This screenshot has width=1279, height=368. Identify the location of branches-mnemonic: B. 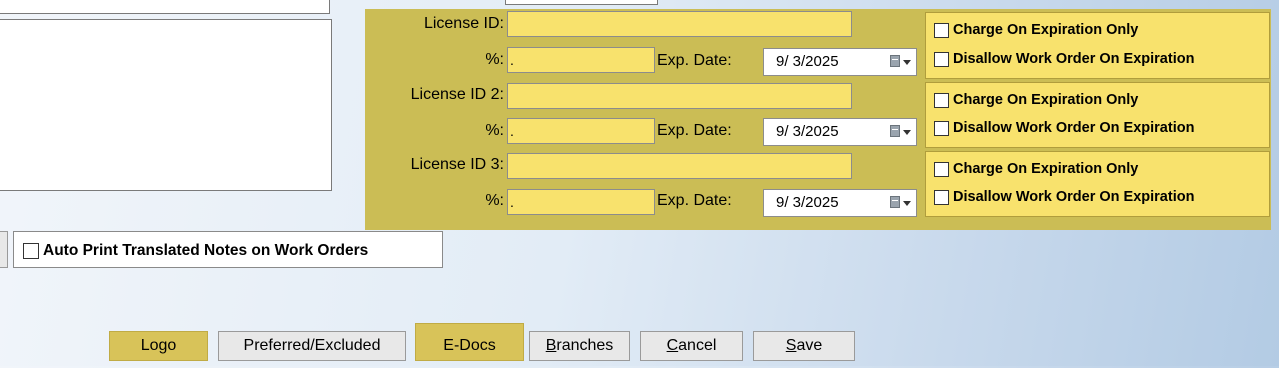
(551, 345).